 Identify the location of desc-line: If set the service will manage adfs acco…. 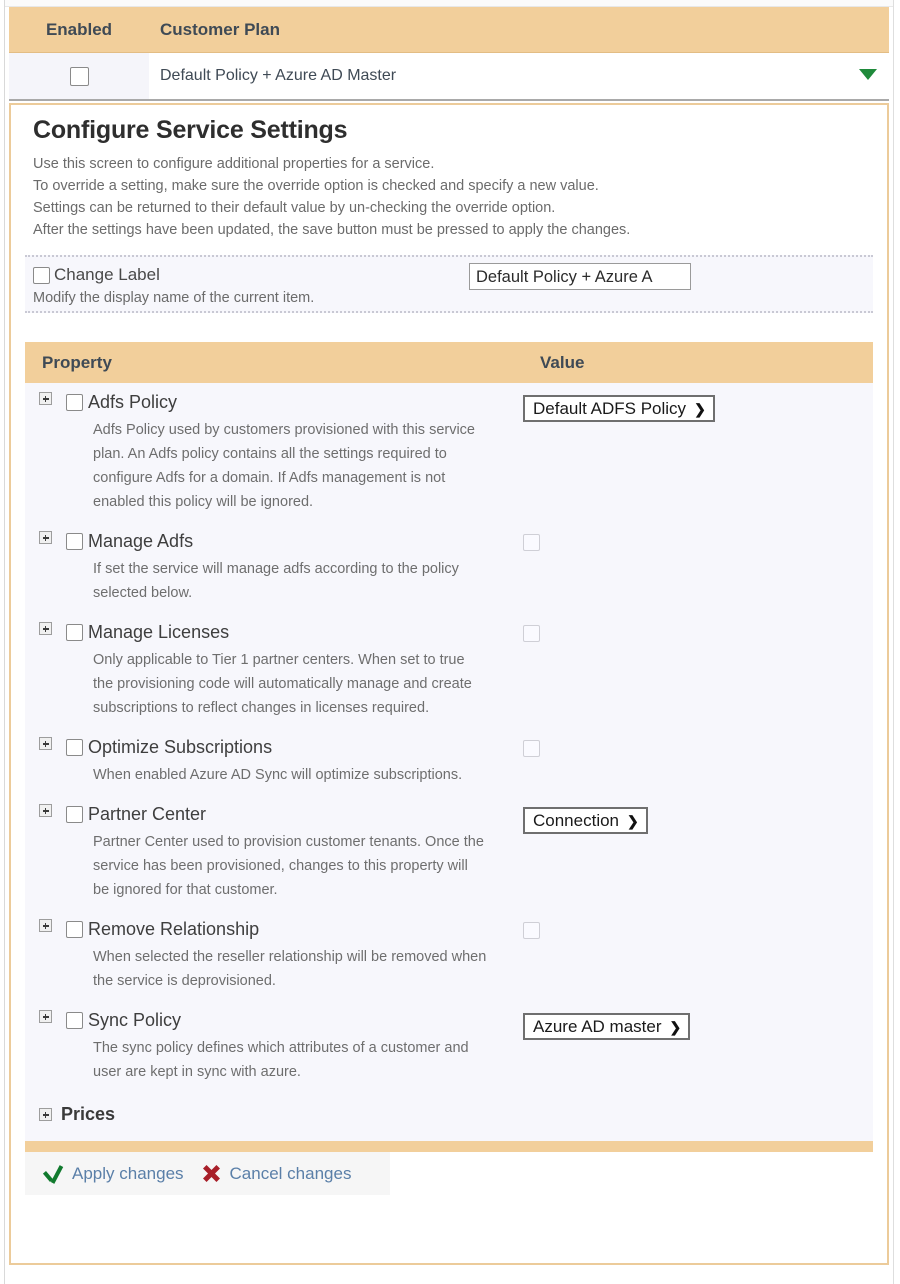
(276, 569).